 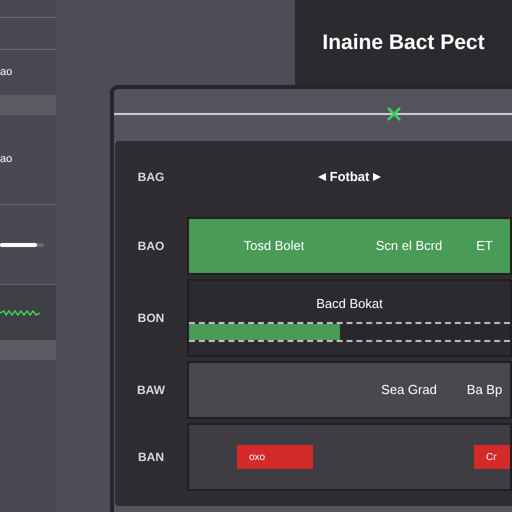 I want to click on right-arrow-icon, so click(x=377, y=177).